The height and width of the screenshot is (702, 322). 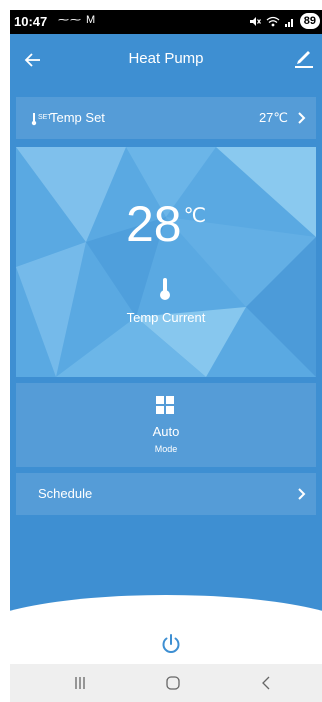 I want to click on schedule-label: Schedule, so click(x=65, y=493).